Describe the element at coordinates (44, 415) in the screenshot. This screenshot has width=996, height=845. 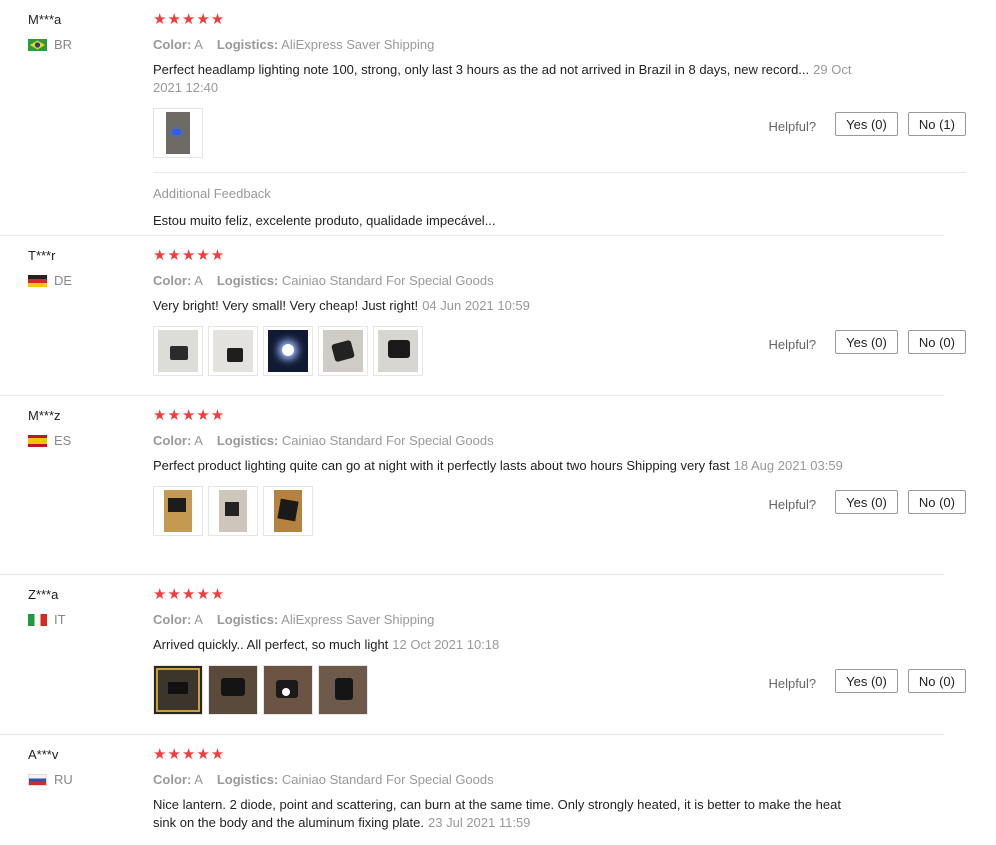
I see `username: M***z` at that location.